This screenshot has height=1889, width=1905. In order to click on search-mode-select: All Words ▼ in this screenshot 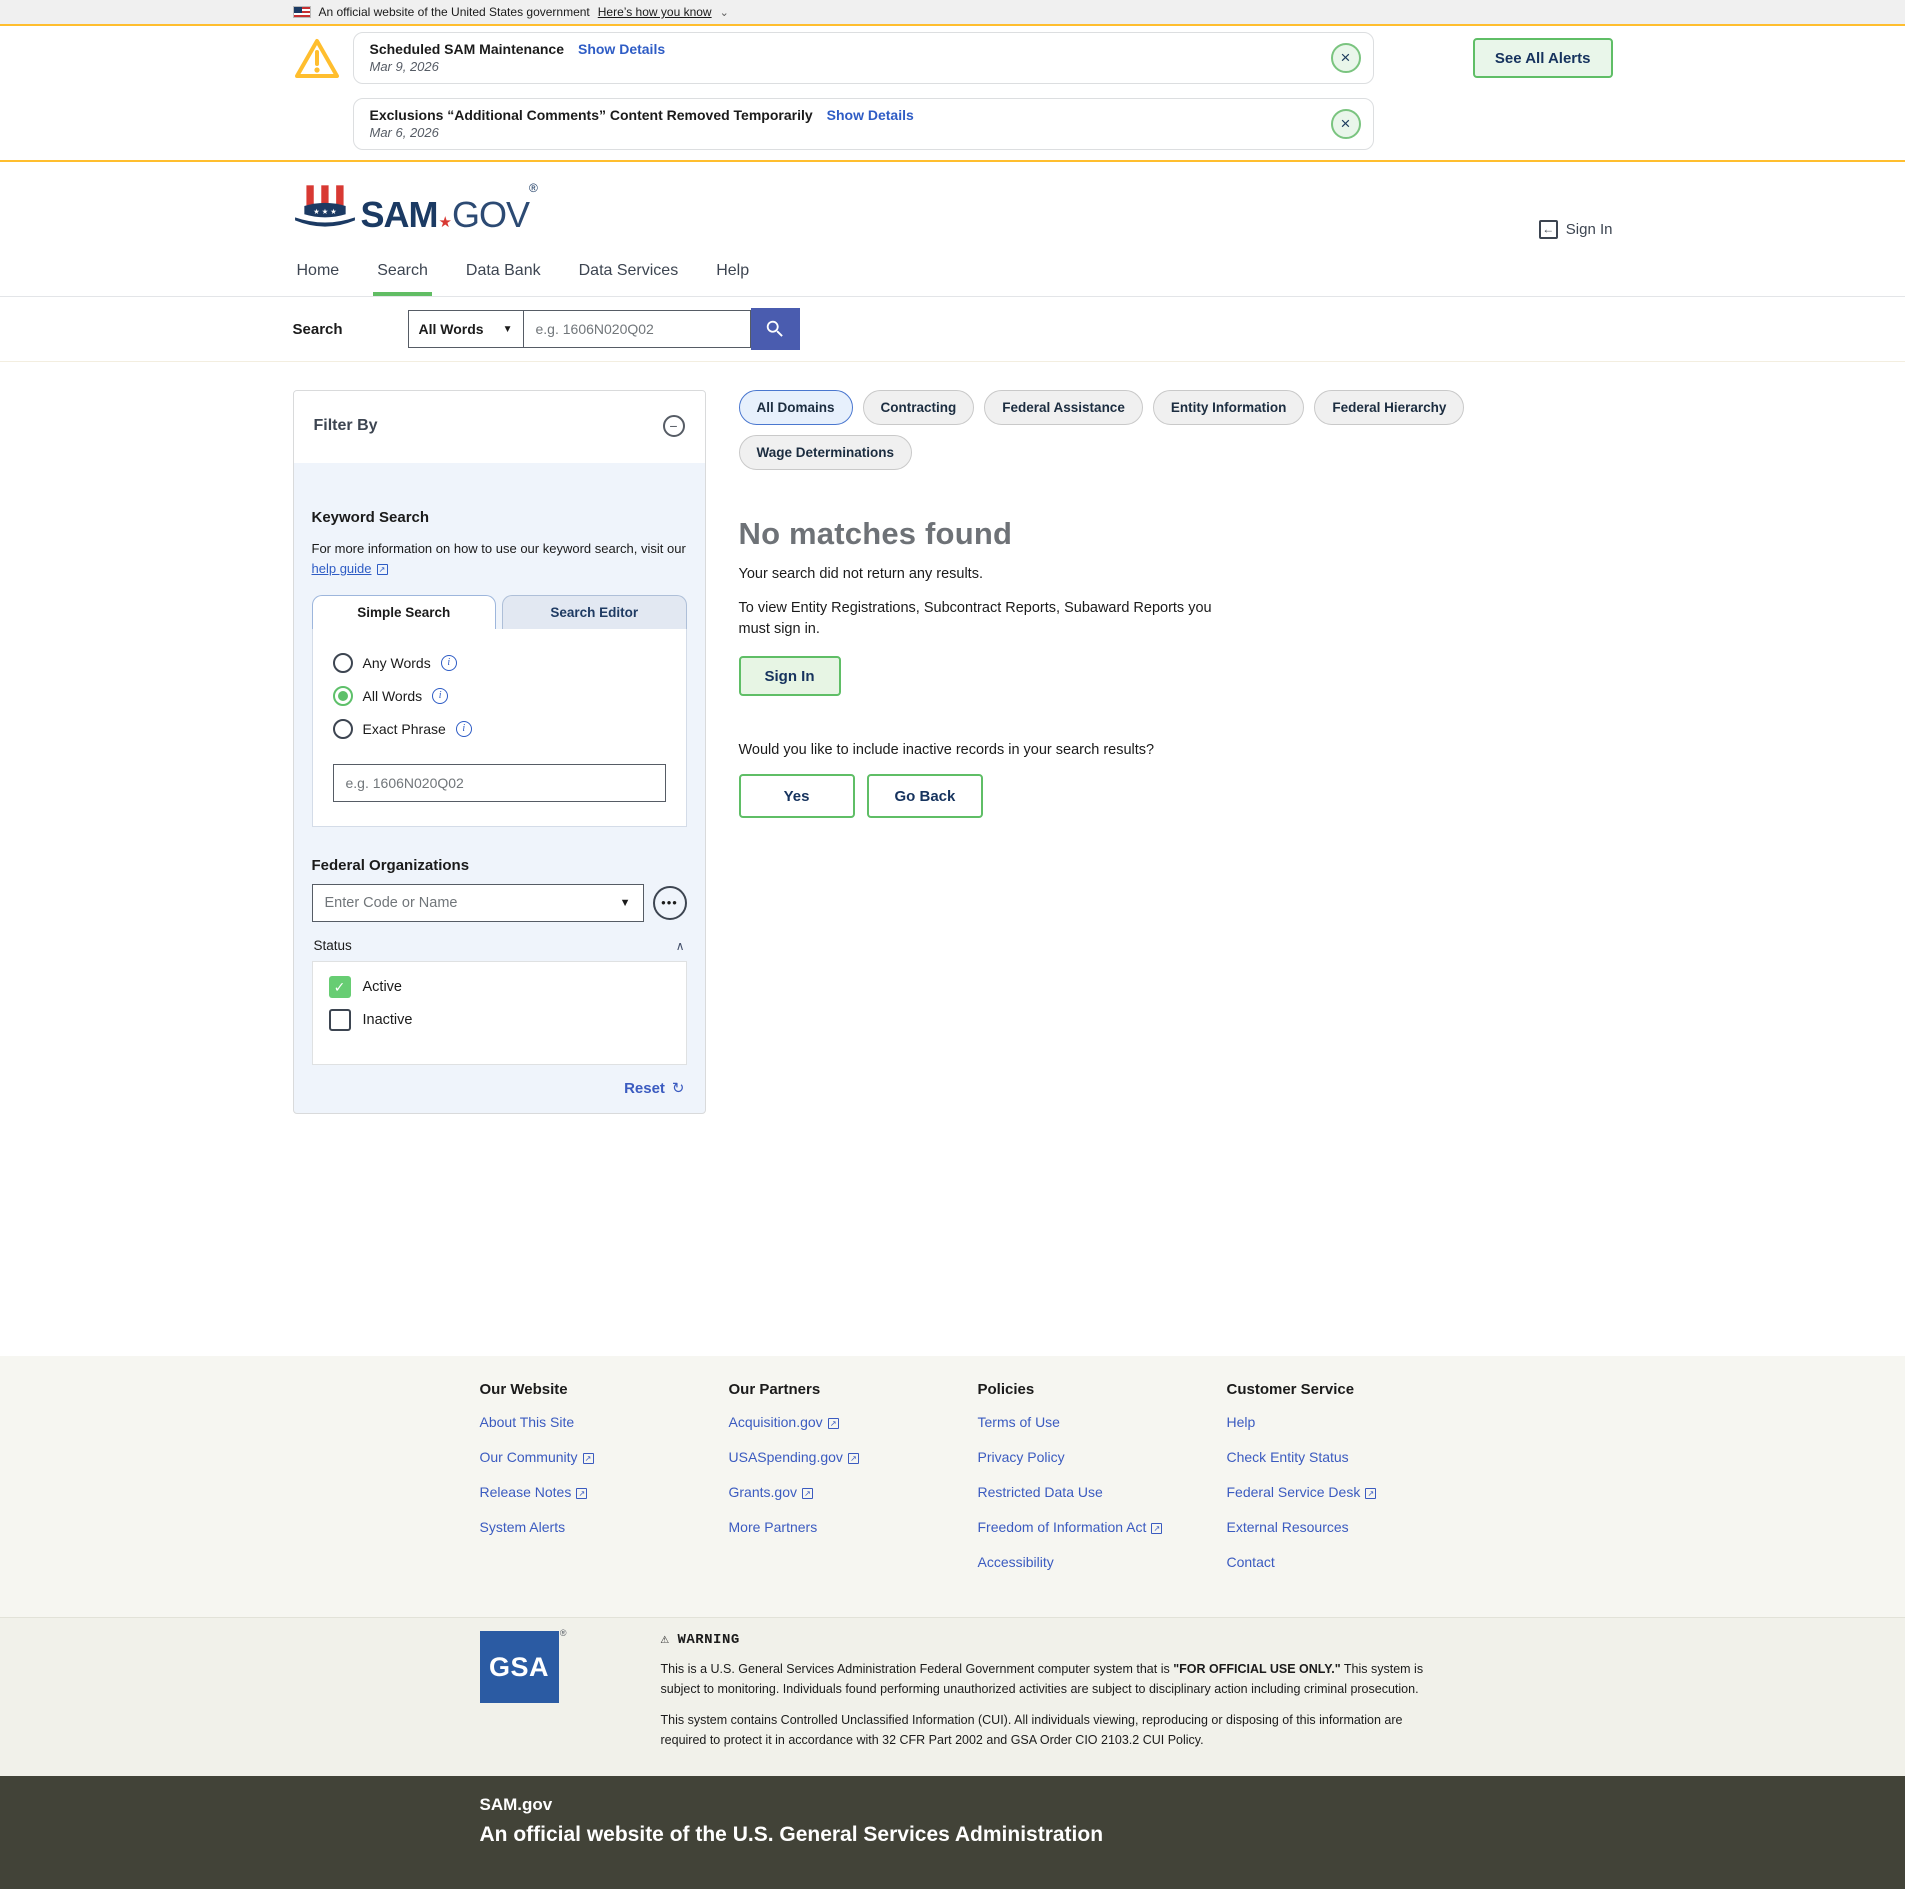, I will do `click(465, 329)`.